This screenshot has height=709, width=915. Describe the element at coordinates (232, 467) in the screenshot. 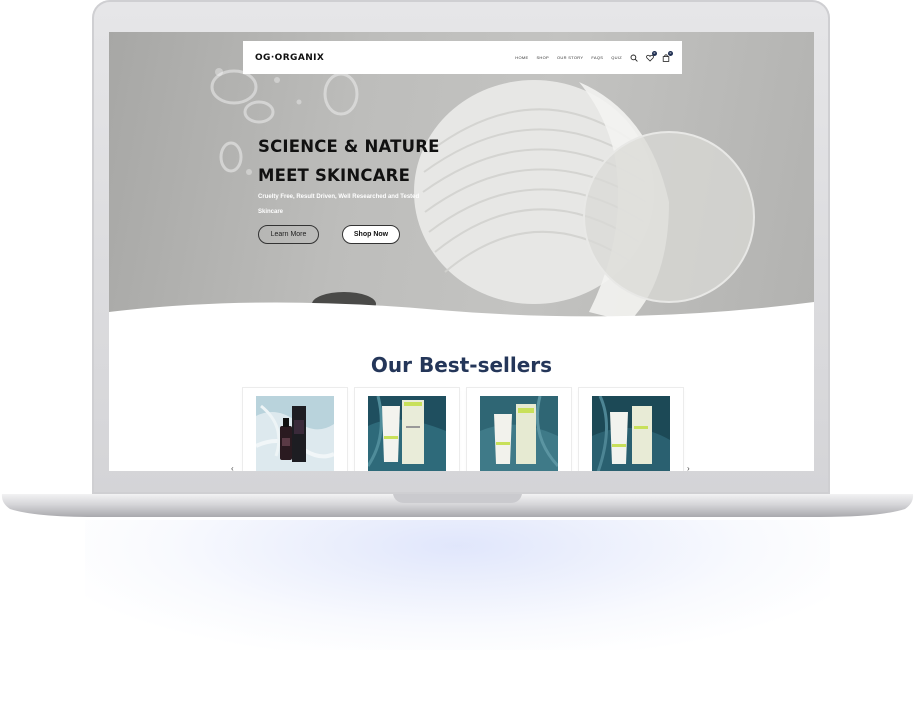

I see `carousel-prev-arrow-icon: ‹` at that location.